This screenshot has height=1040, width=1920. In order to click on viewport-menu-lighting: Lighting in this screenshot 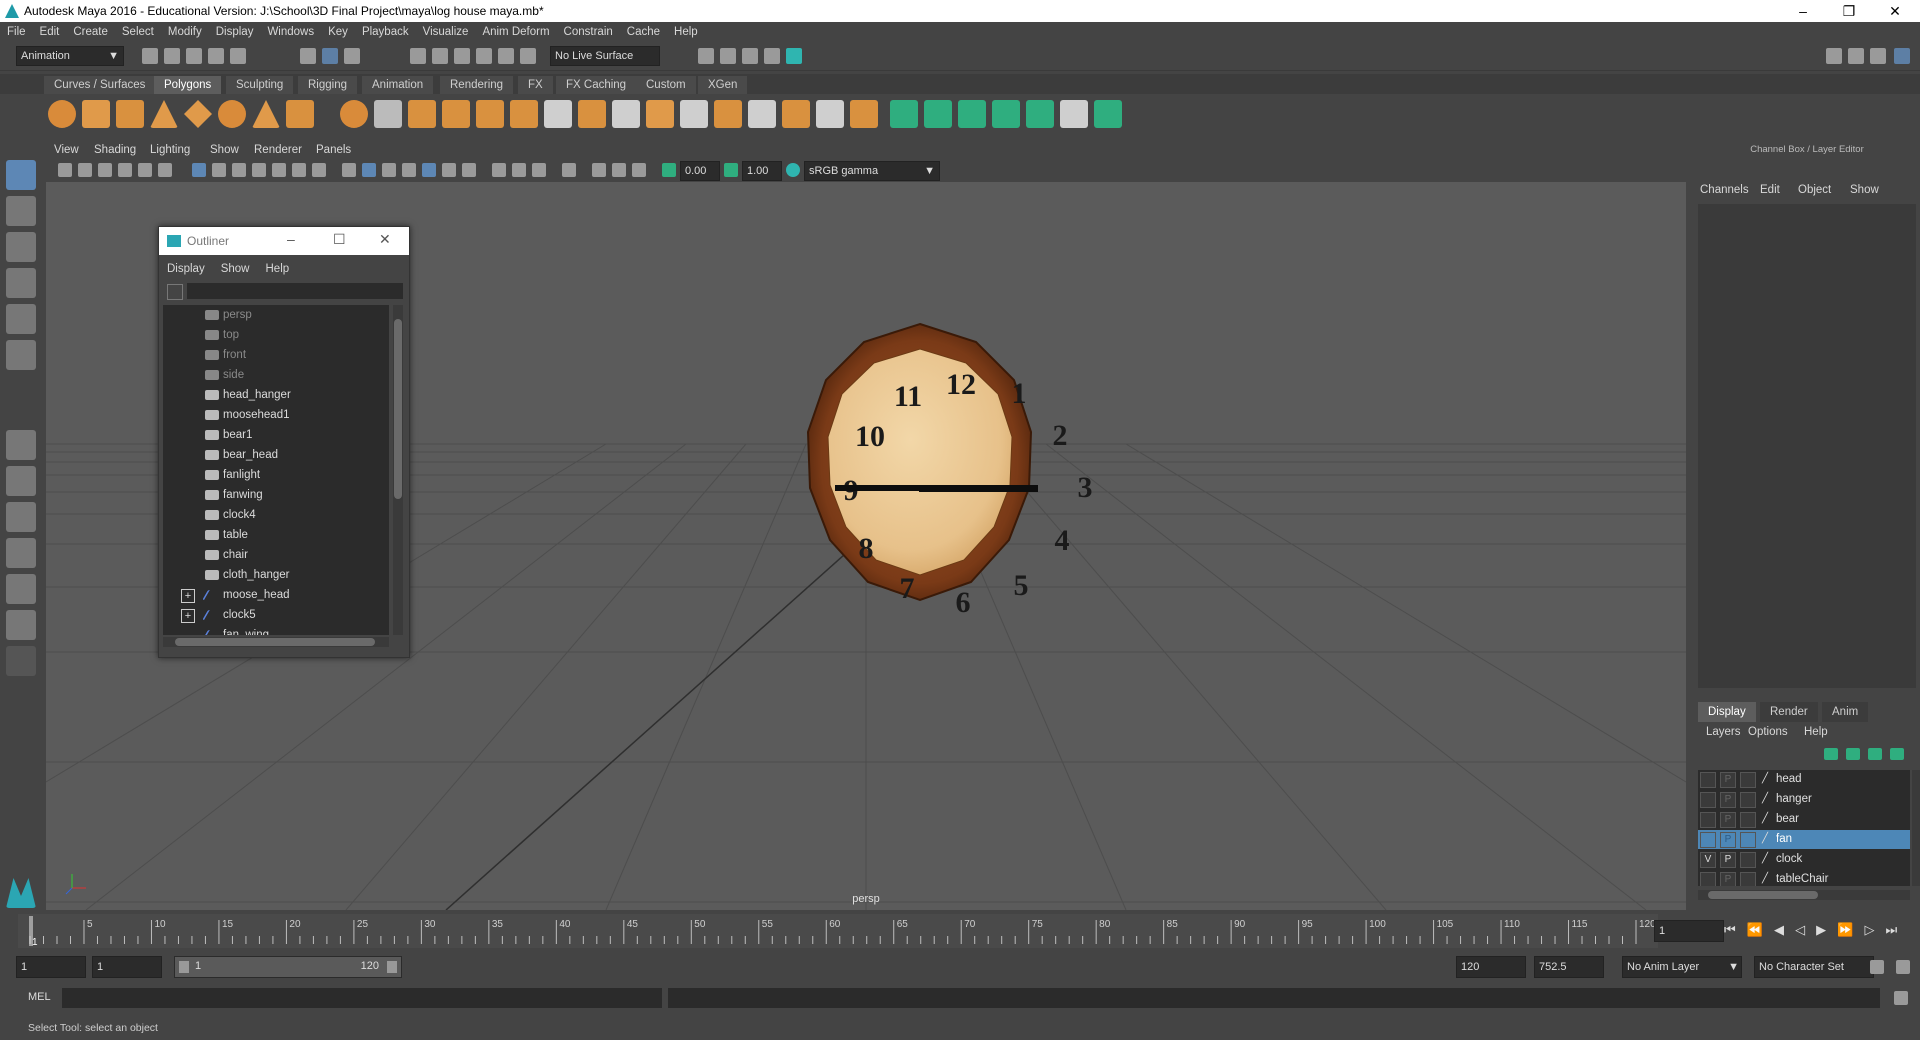, I will do `click(170, 150)`.